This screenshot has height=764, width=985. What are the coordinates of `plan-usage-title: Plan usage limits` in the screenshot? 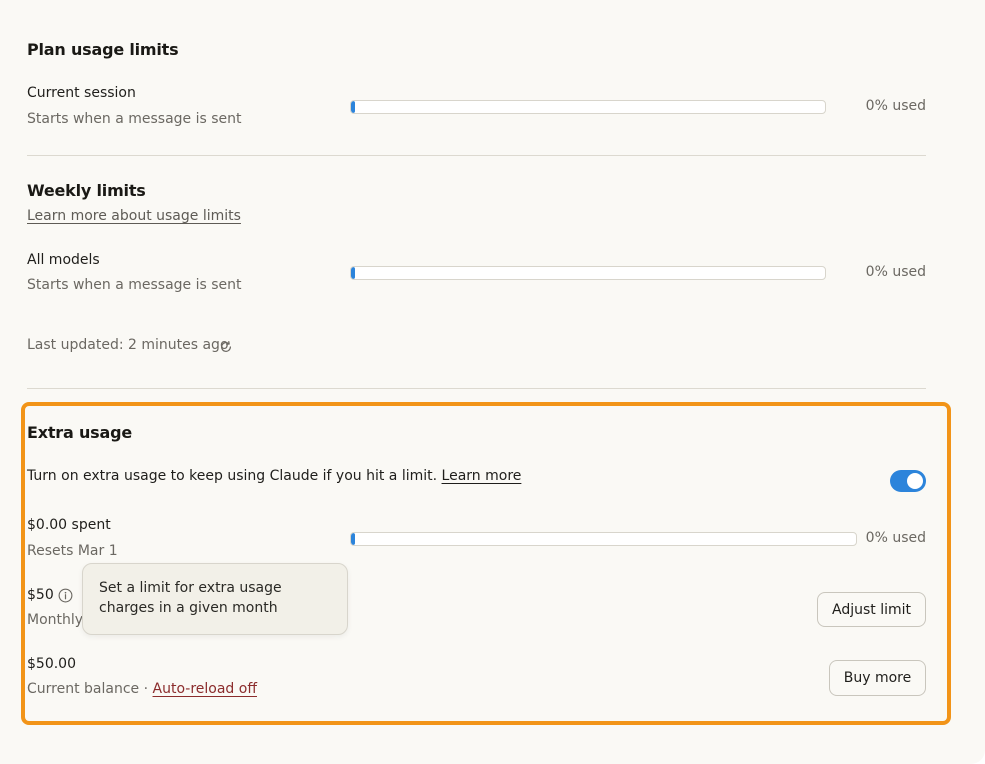 It's located at (103, 49).